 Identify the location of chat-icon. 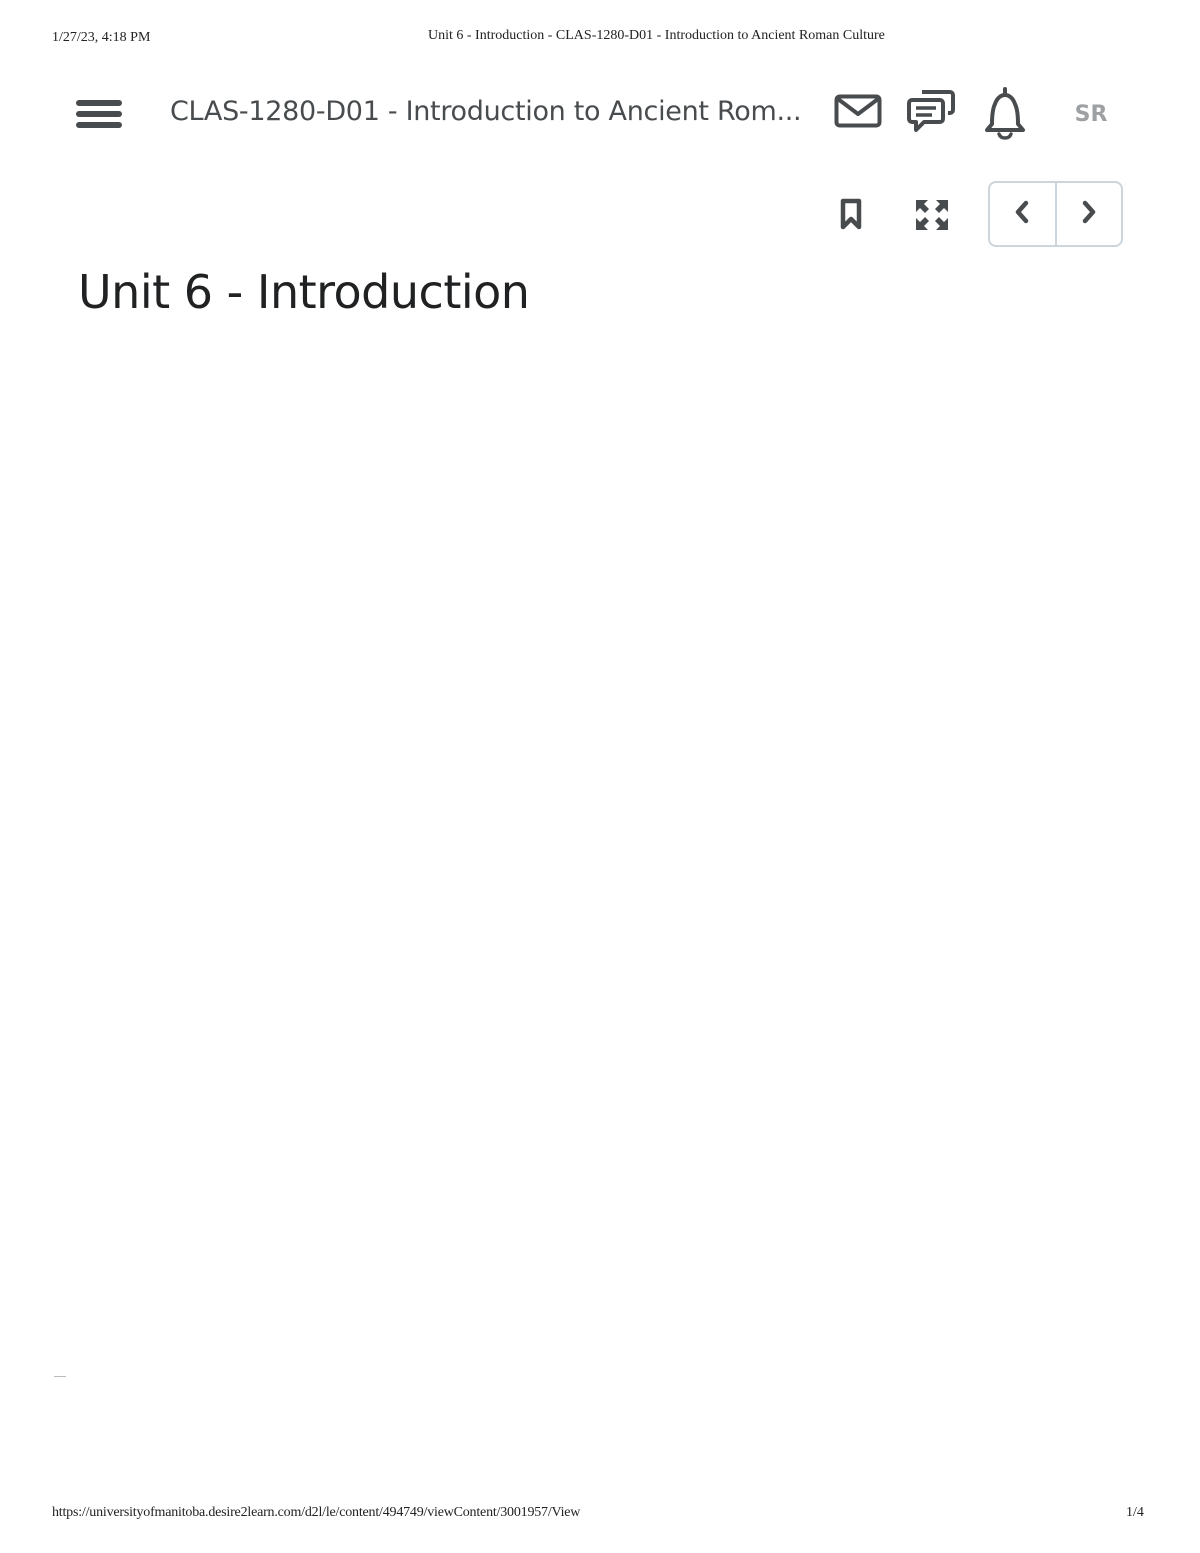
(931, 115).